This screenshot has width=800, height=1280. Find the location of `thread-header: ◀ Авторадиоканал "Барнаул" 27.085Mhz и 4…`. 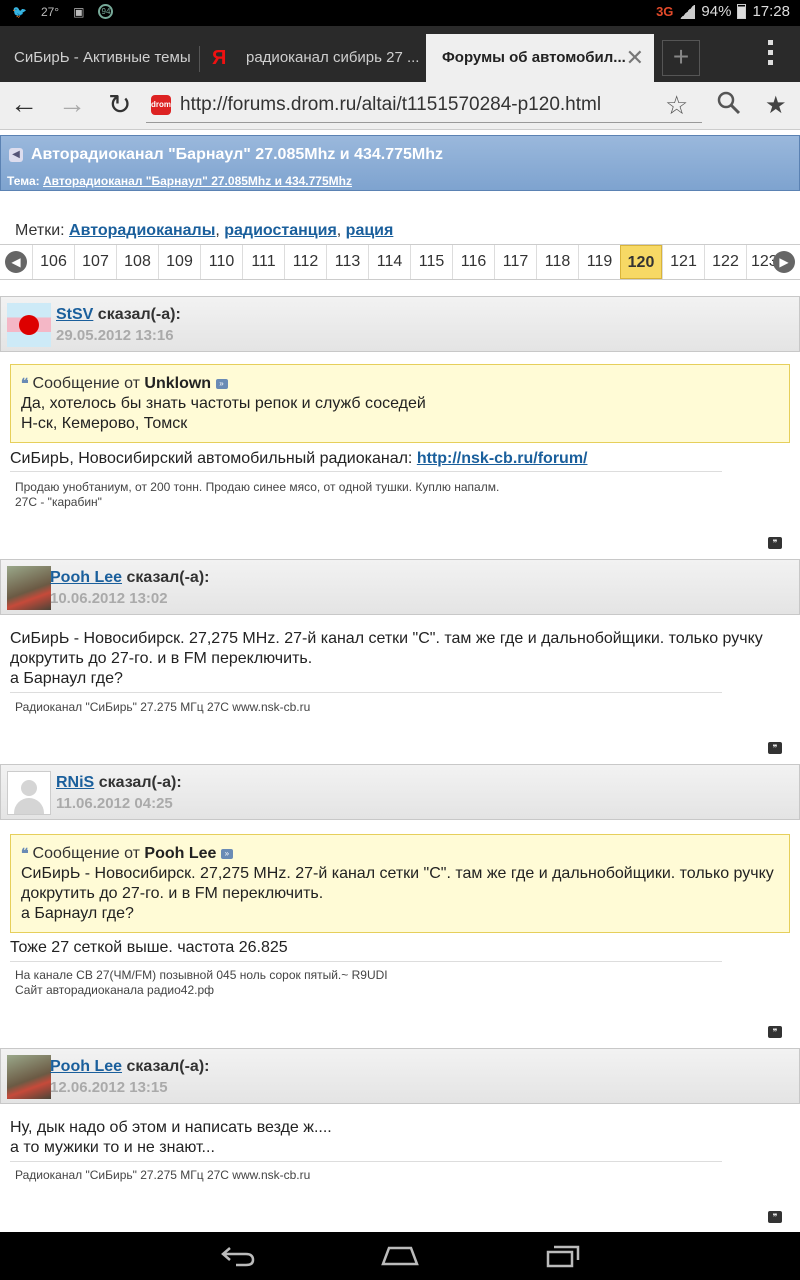

thread-header: ◀ Авторадиоканал "Барнаул" 27.085Mhz и 4… is located at coordinates (400, 163).